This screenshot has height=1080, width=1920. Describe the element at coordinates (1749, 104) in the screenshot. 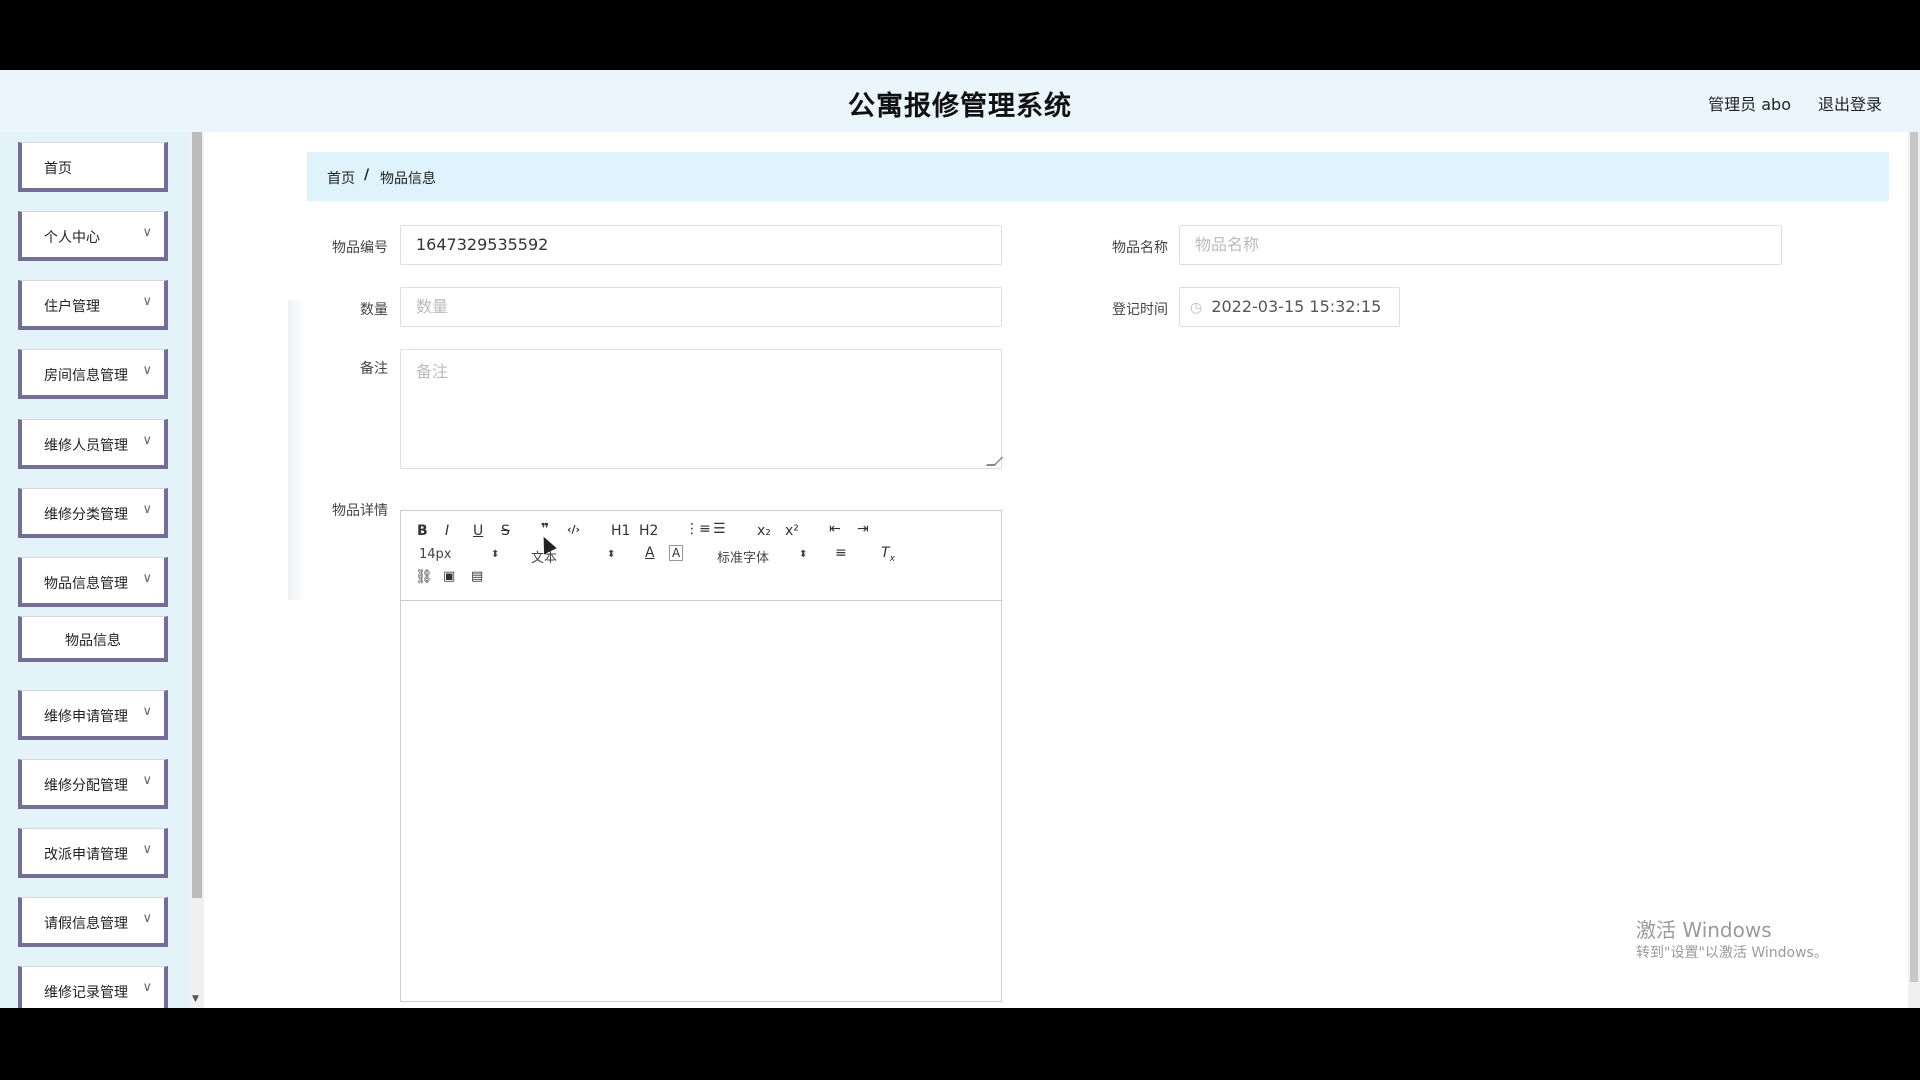

I see `current-user: 管理员 abo` at that location.